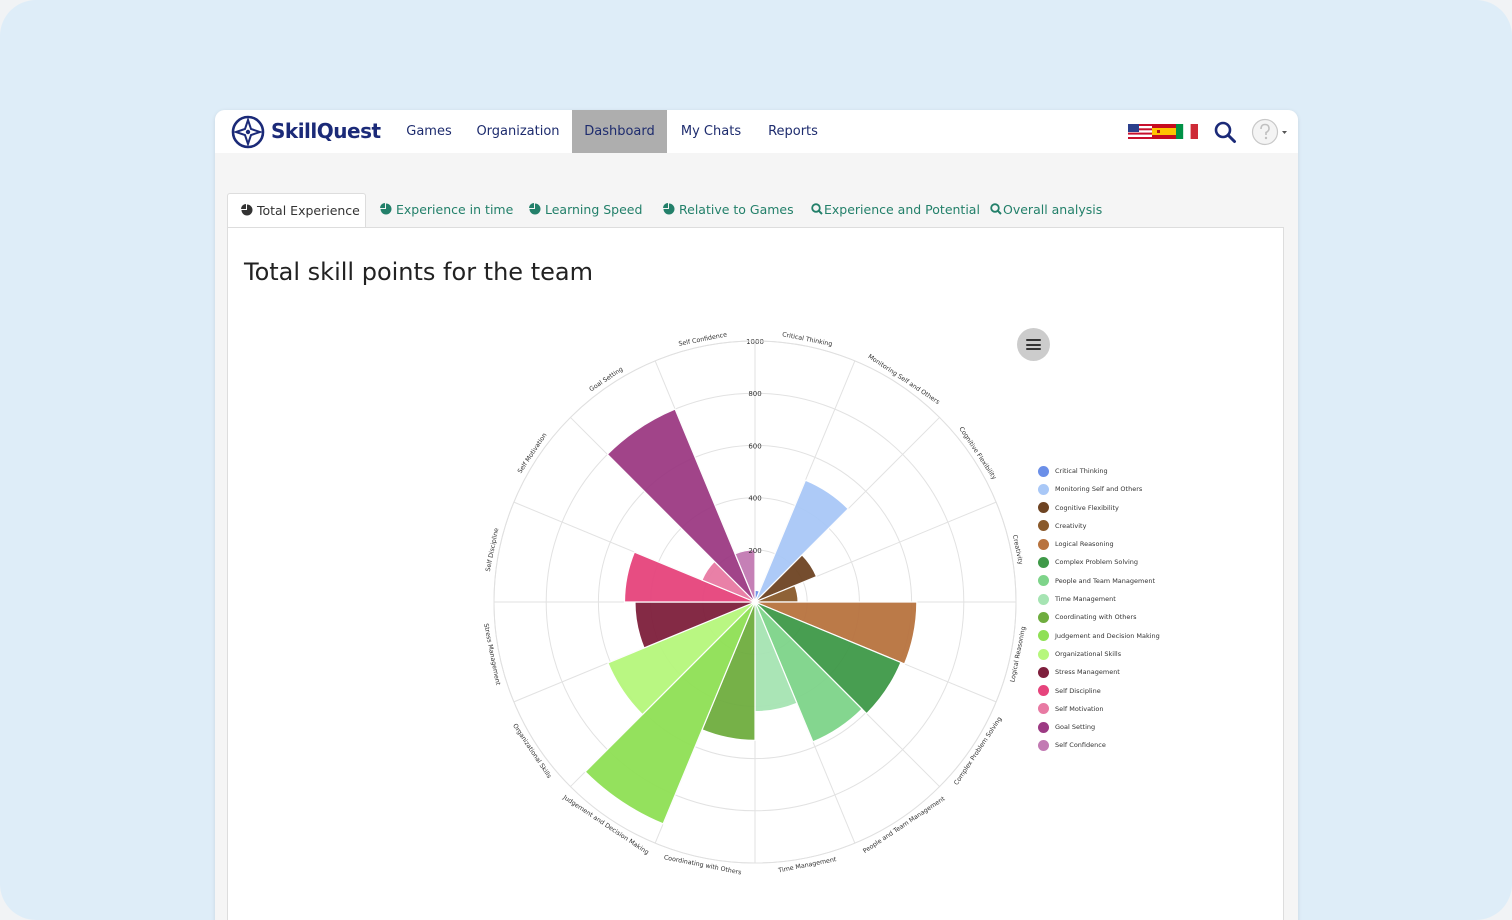 This screenshot has width=1512, height=920. What do you see at coordinates (1097, 562) in the screenshot?
I see `legend-label: Complex Problem Solving` at bounding box center [1097, 562].